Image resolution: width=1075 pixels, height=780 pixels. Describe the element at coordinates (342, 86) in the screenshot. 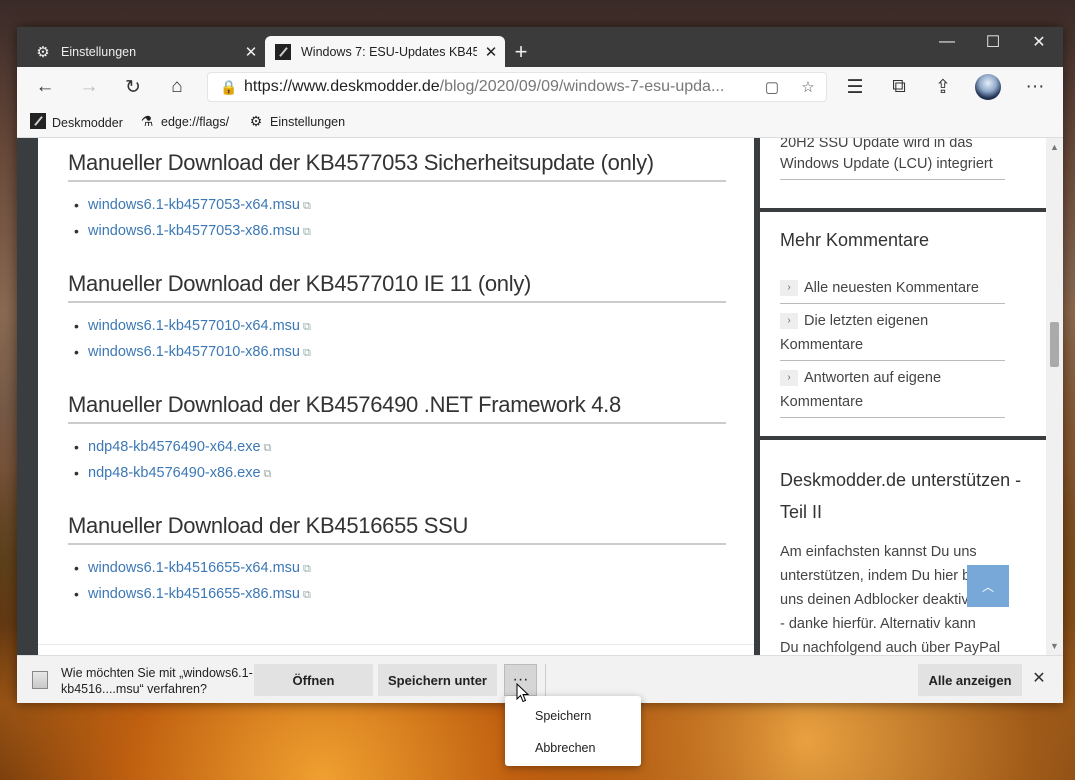

I see `url-host: https://www.deskmodder.de` at that location.